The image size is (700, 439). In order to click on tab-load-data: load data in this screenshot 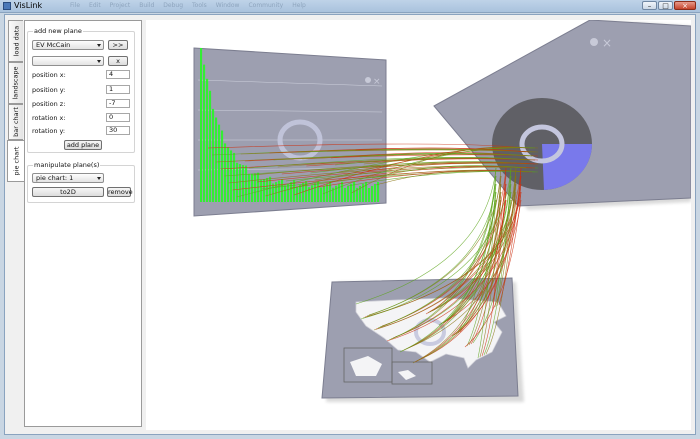, I will do `click(15, 41)`.